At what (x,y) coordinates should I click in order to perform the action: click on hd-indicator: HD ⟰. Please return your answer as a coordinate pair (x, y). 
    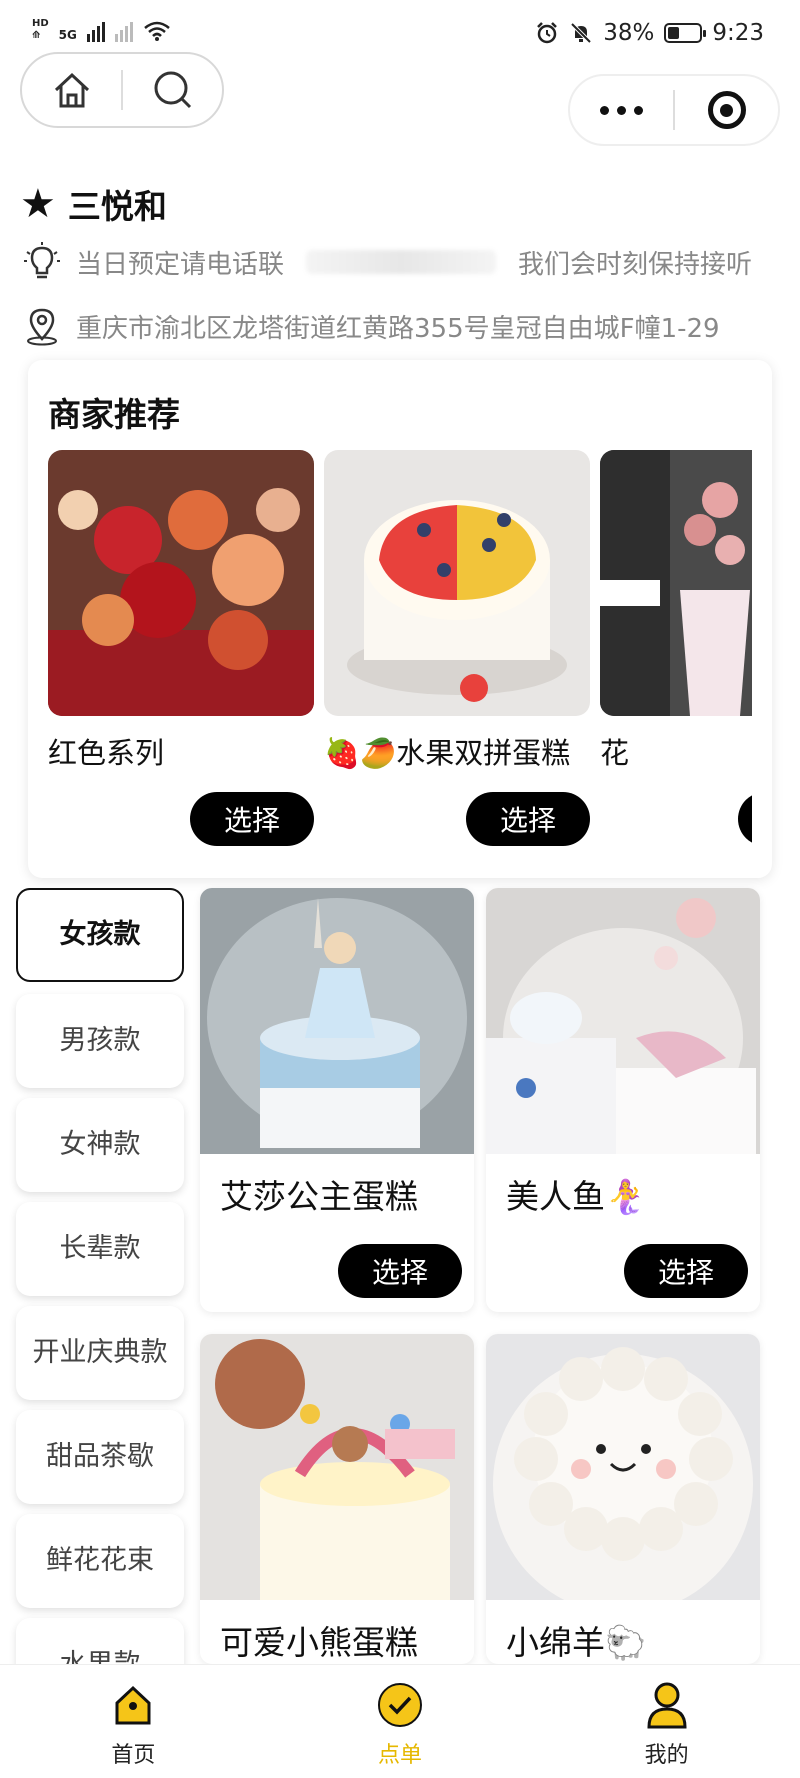
    Looking at the image, I should click on (40, 30).